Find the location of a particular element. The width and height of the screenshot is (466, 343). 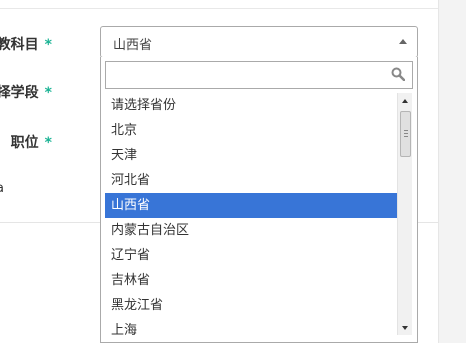

dropdown-option: 河北省 is located at coordinates (251, 180).